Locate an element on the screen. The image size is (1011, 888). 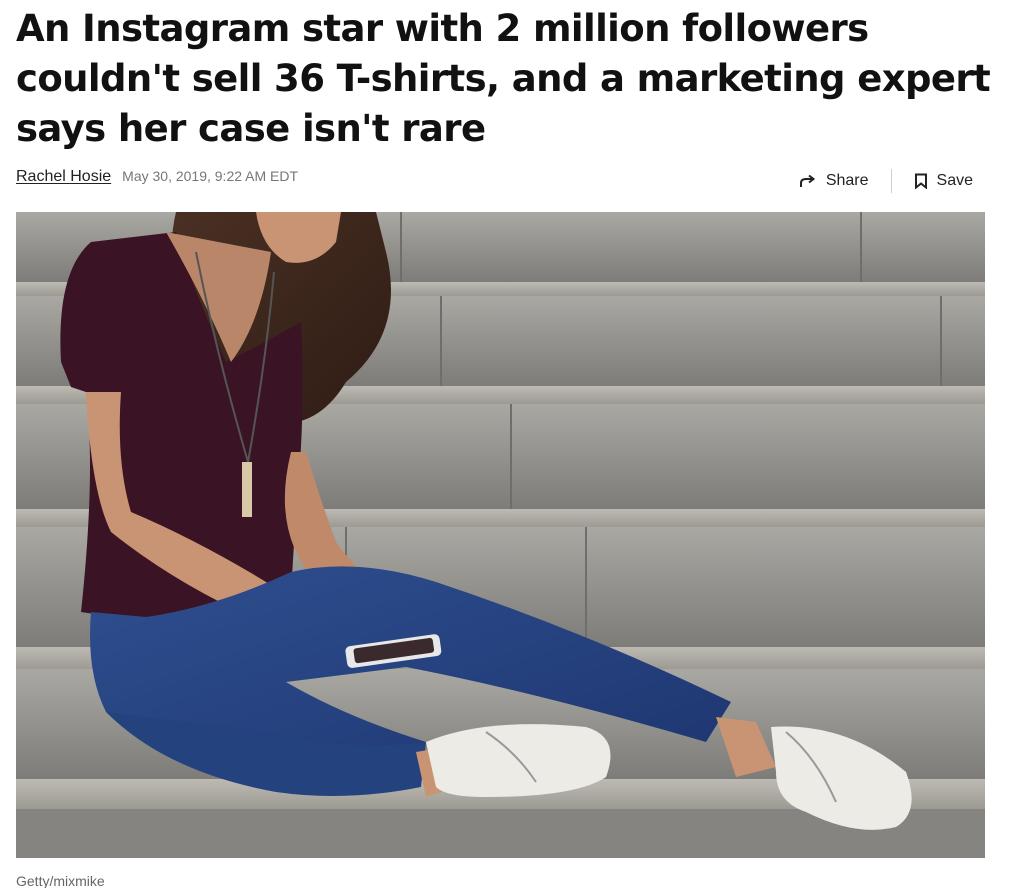
actions-divider is located at coordinates (891, 181).